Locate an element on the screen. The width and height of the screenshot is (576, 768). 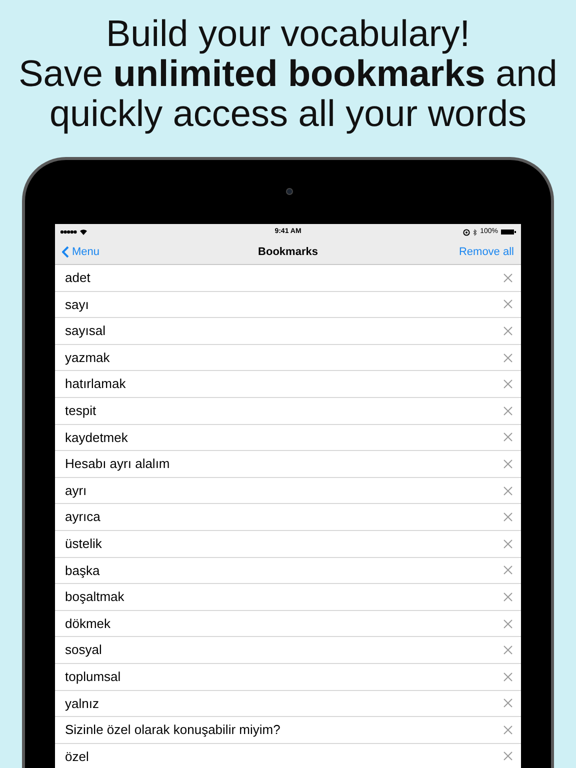
bookmark-word: ayrıca is located at coordinates (82, 517).